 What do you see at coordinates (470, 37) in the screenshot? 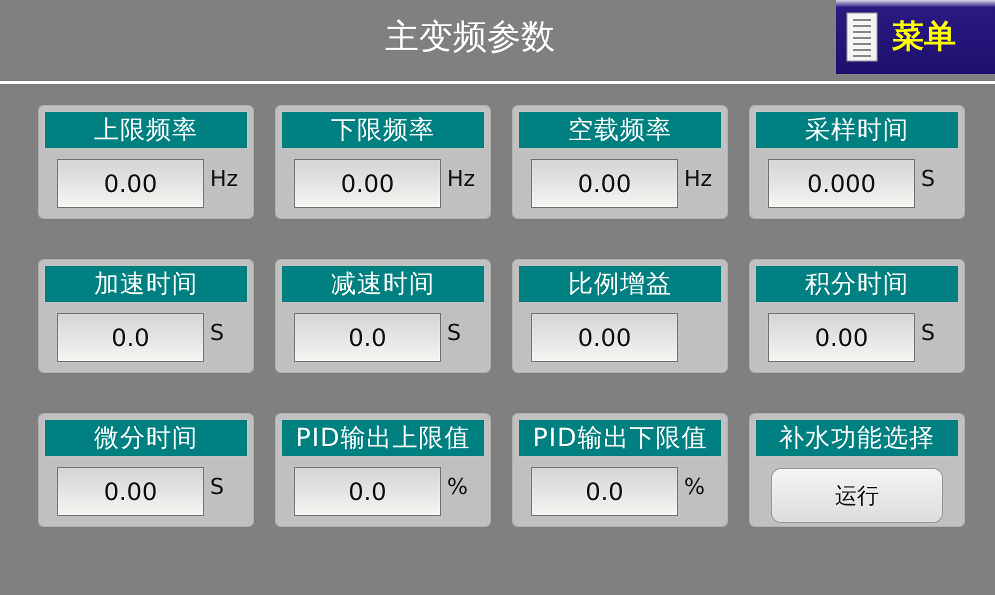
I see `screen-title: 主变频参数` at bounding box center [470, 37].